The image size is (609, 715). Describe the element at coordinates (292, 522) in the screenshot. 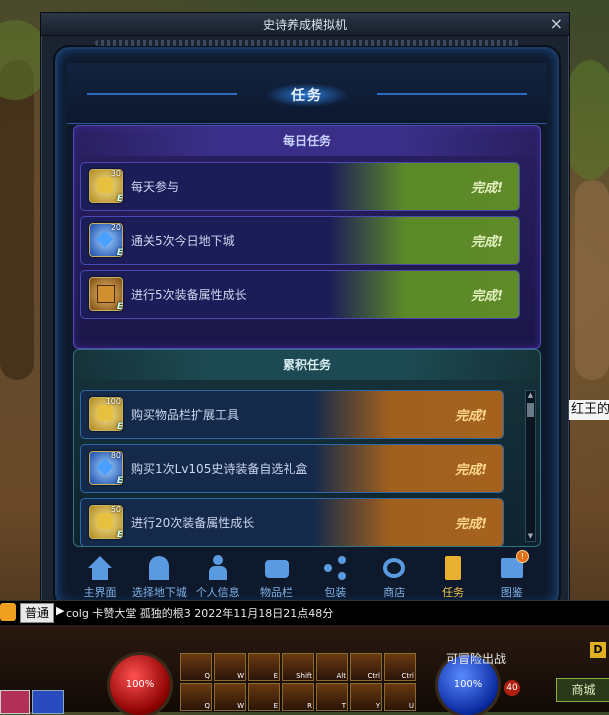

I see `cumulative-task-row: 50 E 进行20次装备属性成长 完成!` at that location.